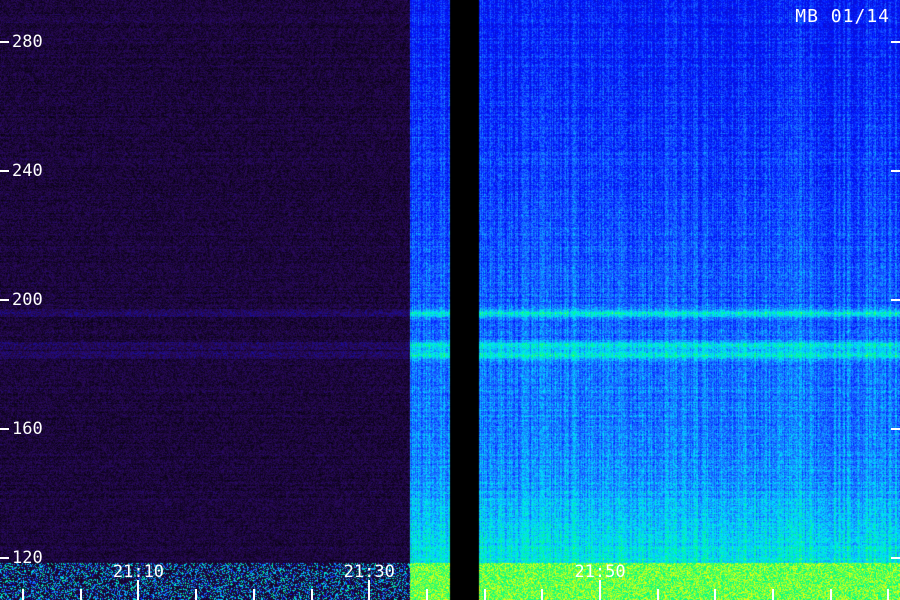 The width and height of the screenshot is (900, 600). What do you see at coordinates (27, 558) in the screenshot?
I see `y-tick-label: 120` at bounding box center [27, 558].